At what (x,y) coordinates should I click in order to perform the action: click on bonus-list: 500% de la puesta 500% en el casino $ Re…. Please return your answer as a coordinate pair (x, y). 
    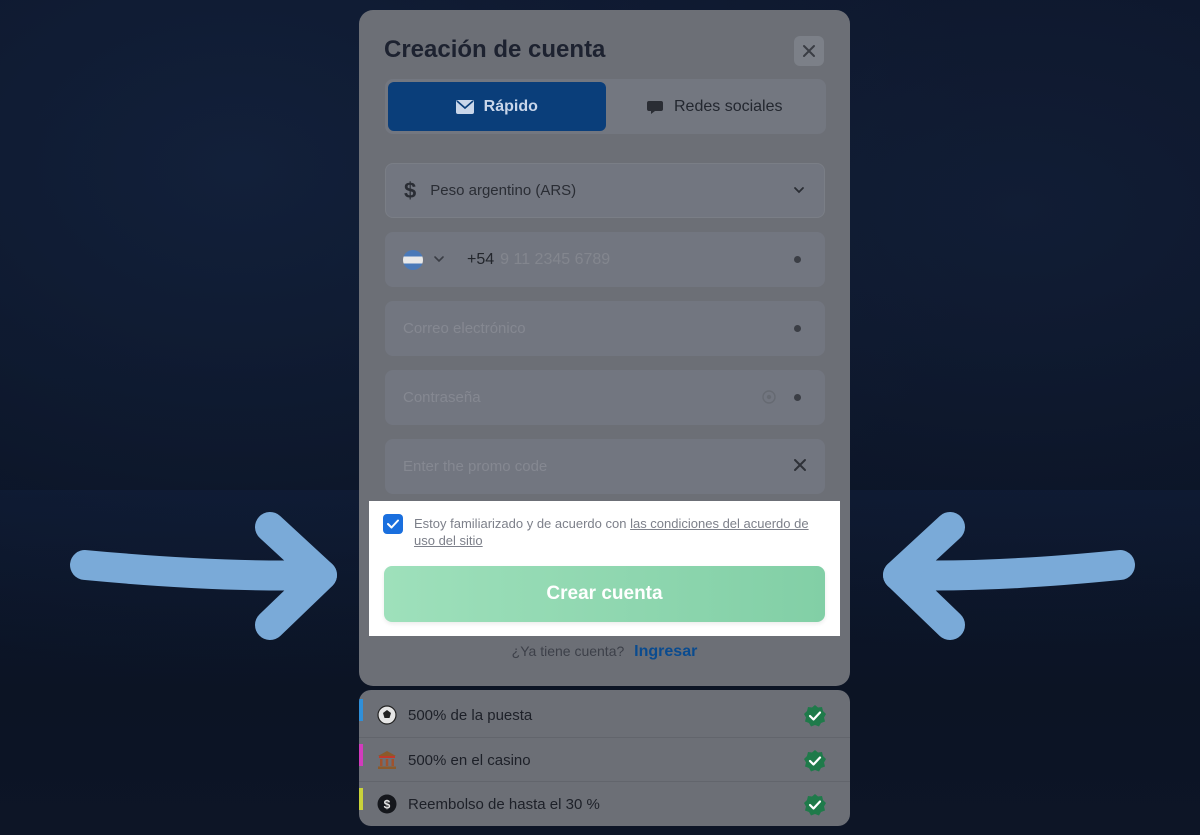
    Looking at the image, I should click on (604, 758).